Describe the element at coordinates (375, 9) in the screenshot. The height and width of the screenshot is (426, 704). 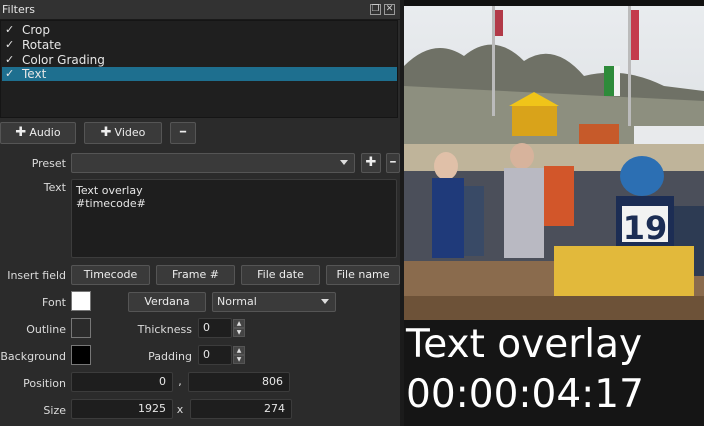
I see `float-icon: ❐` at that location.